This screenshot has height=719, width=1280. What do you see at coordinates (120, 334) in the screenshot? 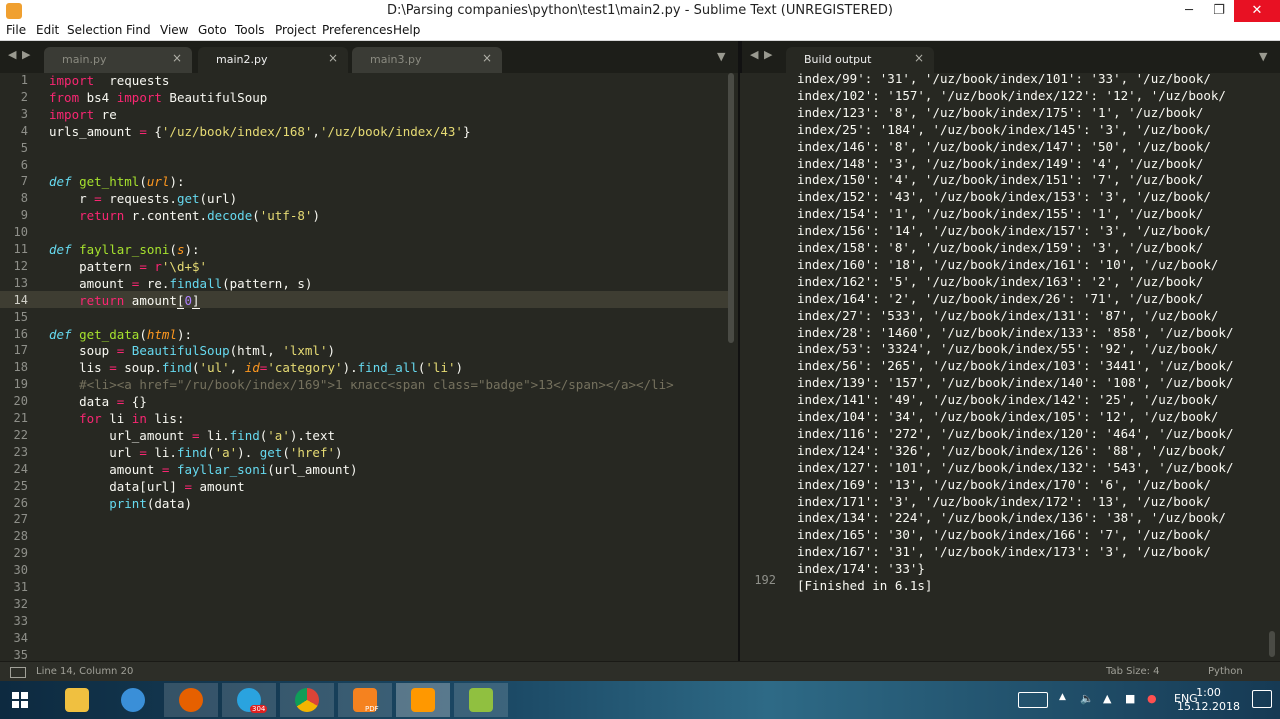
I see `code-line: def get_data(html):` at bounding box center [120, 334].